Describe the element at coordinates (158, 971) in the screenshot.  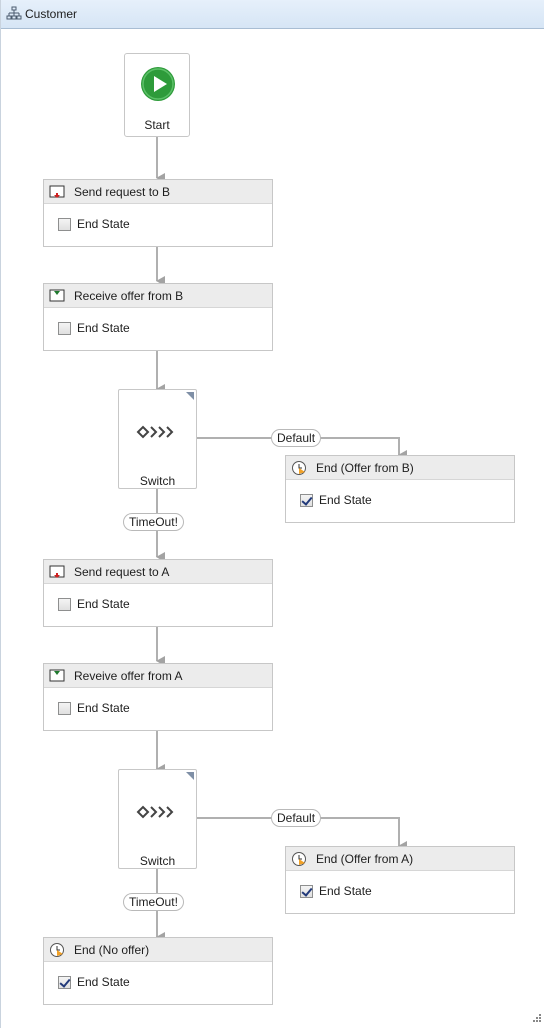
I see `activity-end-no-offer: End (No offer) End State` at that location.